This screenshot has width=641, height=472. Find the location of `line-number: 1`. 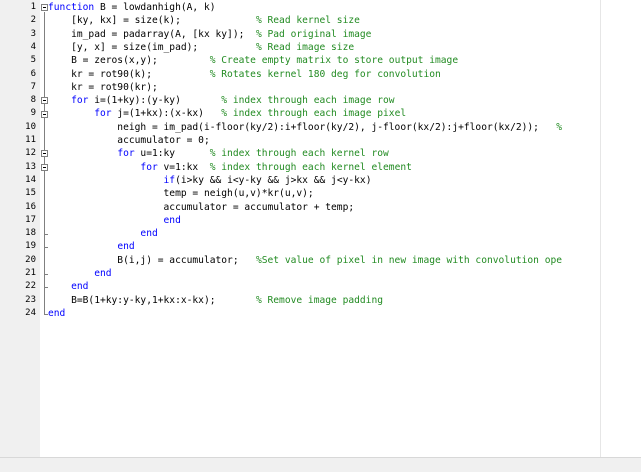

line-number: 1 is located at coordinates (33, 7).